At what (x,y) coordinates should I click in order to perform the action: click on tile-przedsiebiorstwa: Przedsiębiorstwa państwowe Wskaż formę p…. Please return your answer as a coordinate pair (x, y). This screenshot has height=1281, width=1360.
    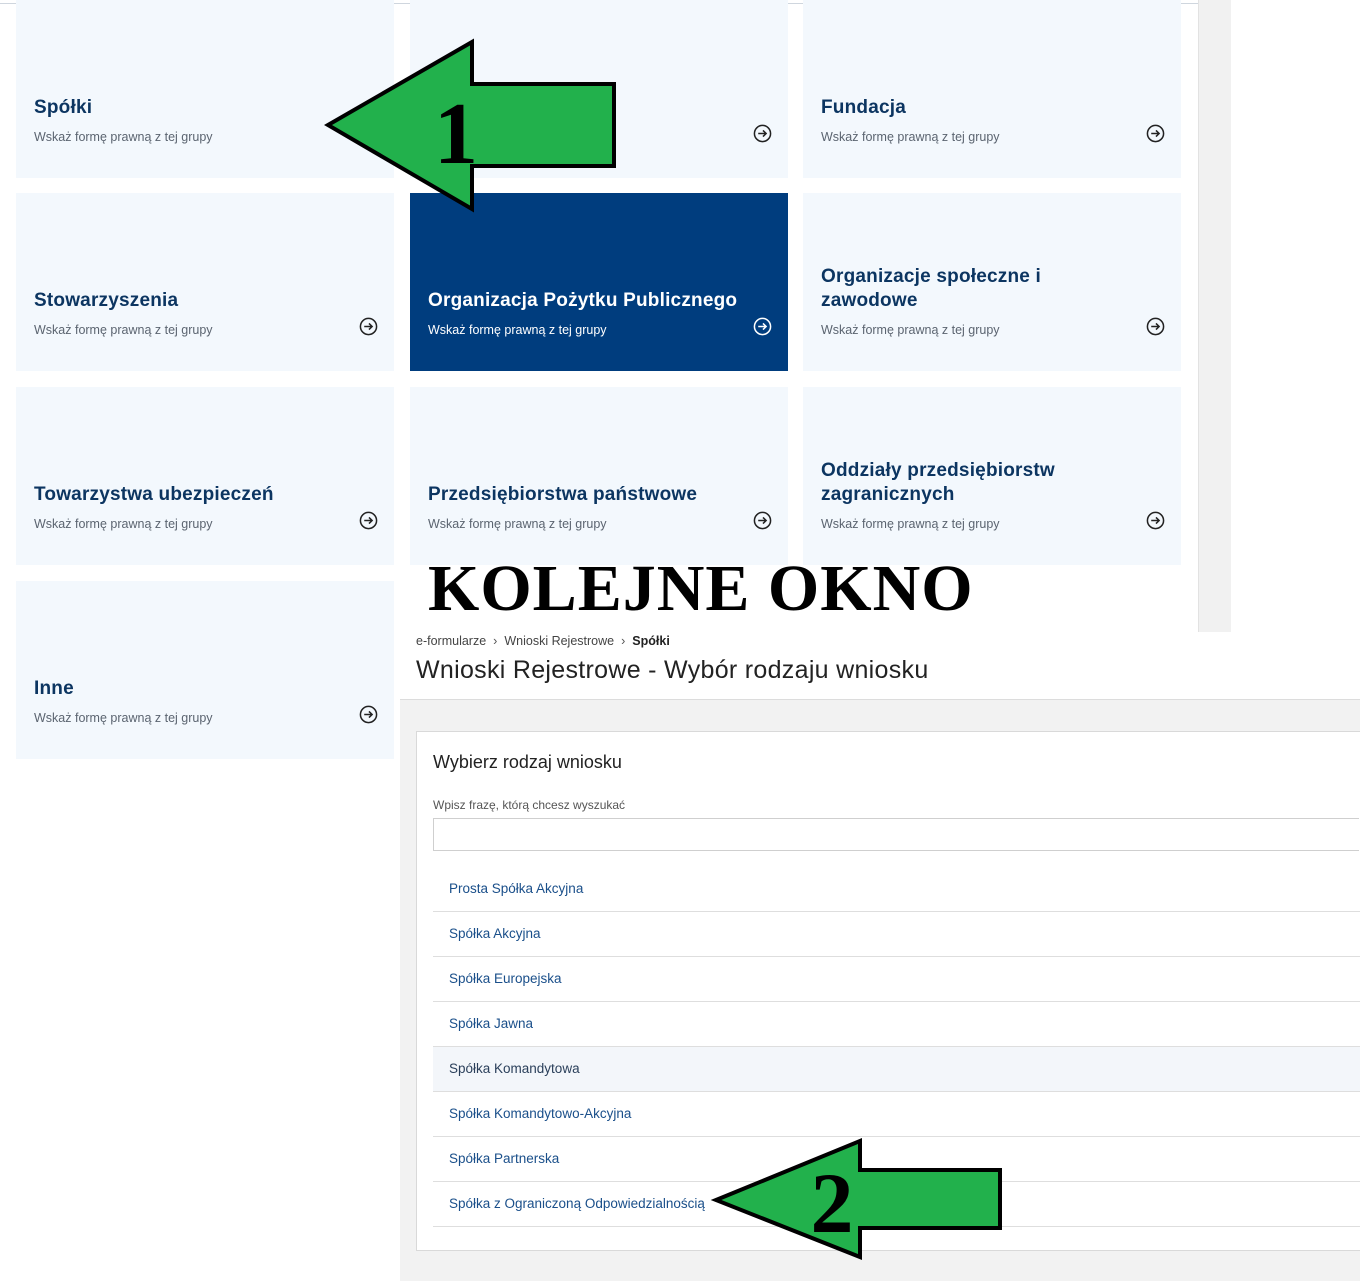
    Looking at the image, I should click on (599, 476).